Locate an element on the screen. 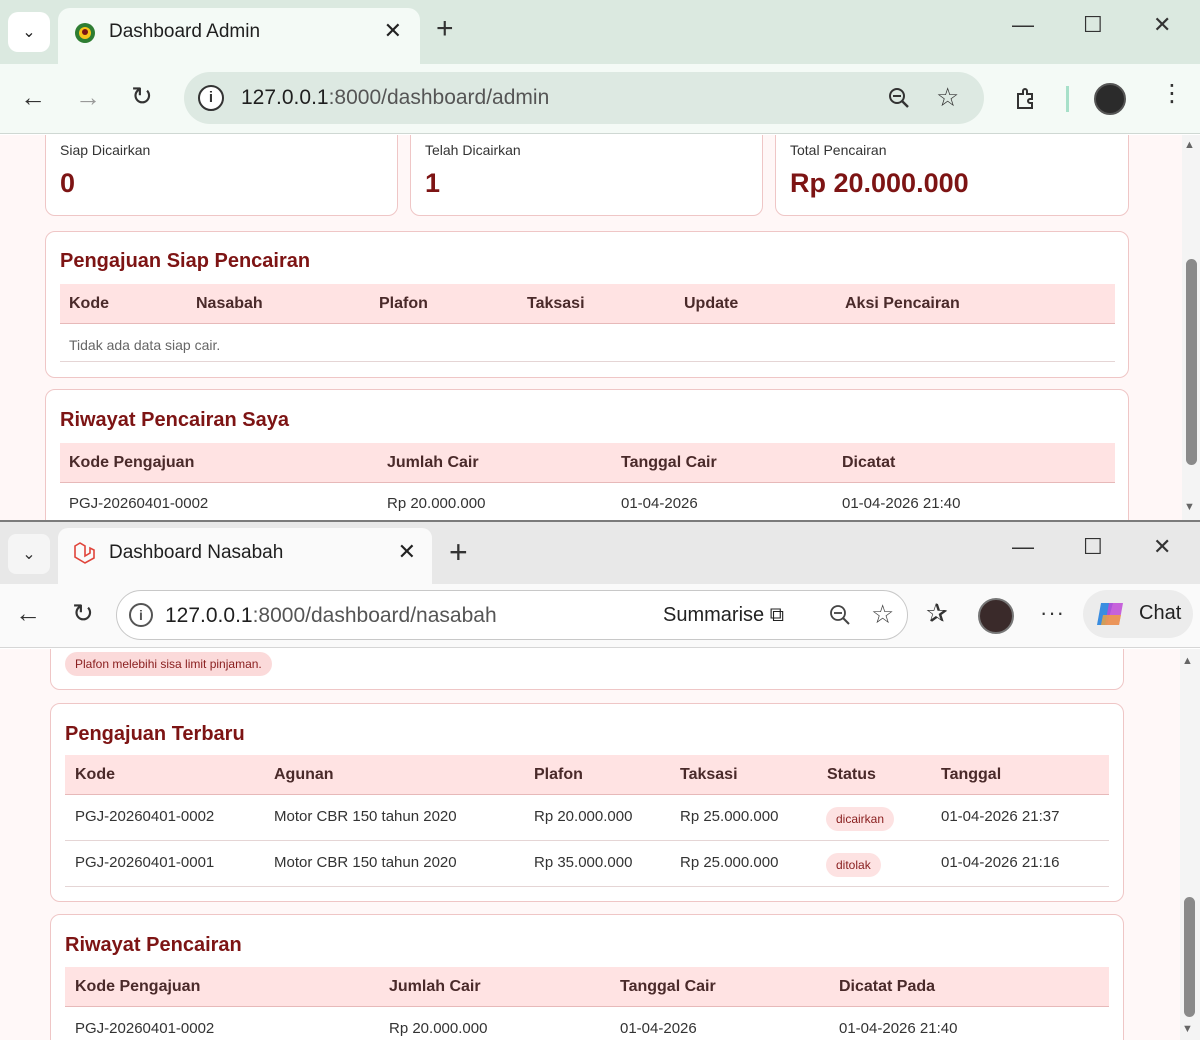 Image resolution: width=1200 pixels, height=1040 pixels. panel-title: Pengajuan Siap Pencairan is located at coordinates (185, 261).